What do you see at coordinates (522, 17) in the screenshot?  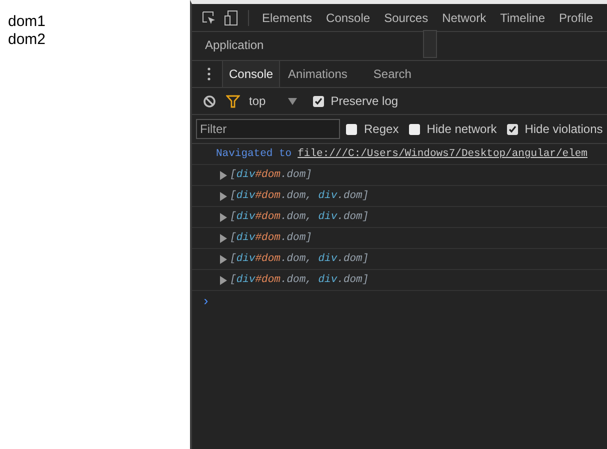 I see `panel-tab: Timeline` at bounding box center [522, 17].